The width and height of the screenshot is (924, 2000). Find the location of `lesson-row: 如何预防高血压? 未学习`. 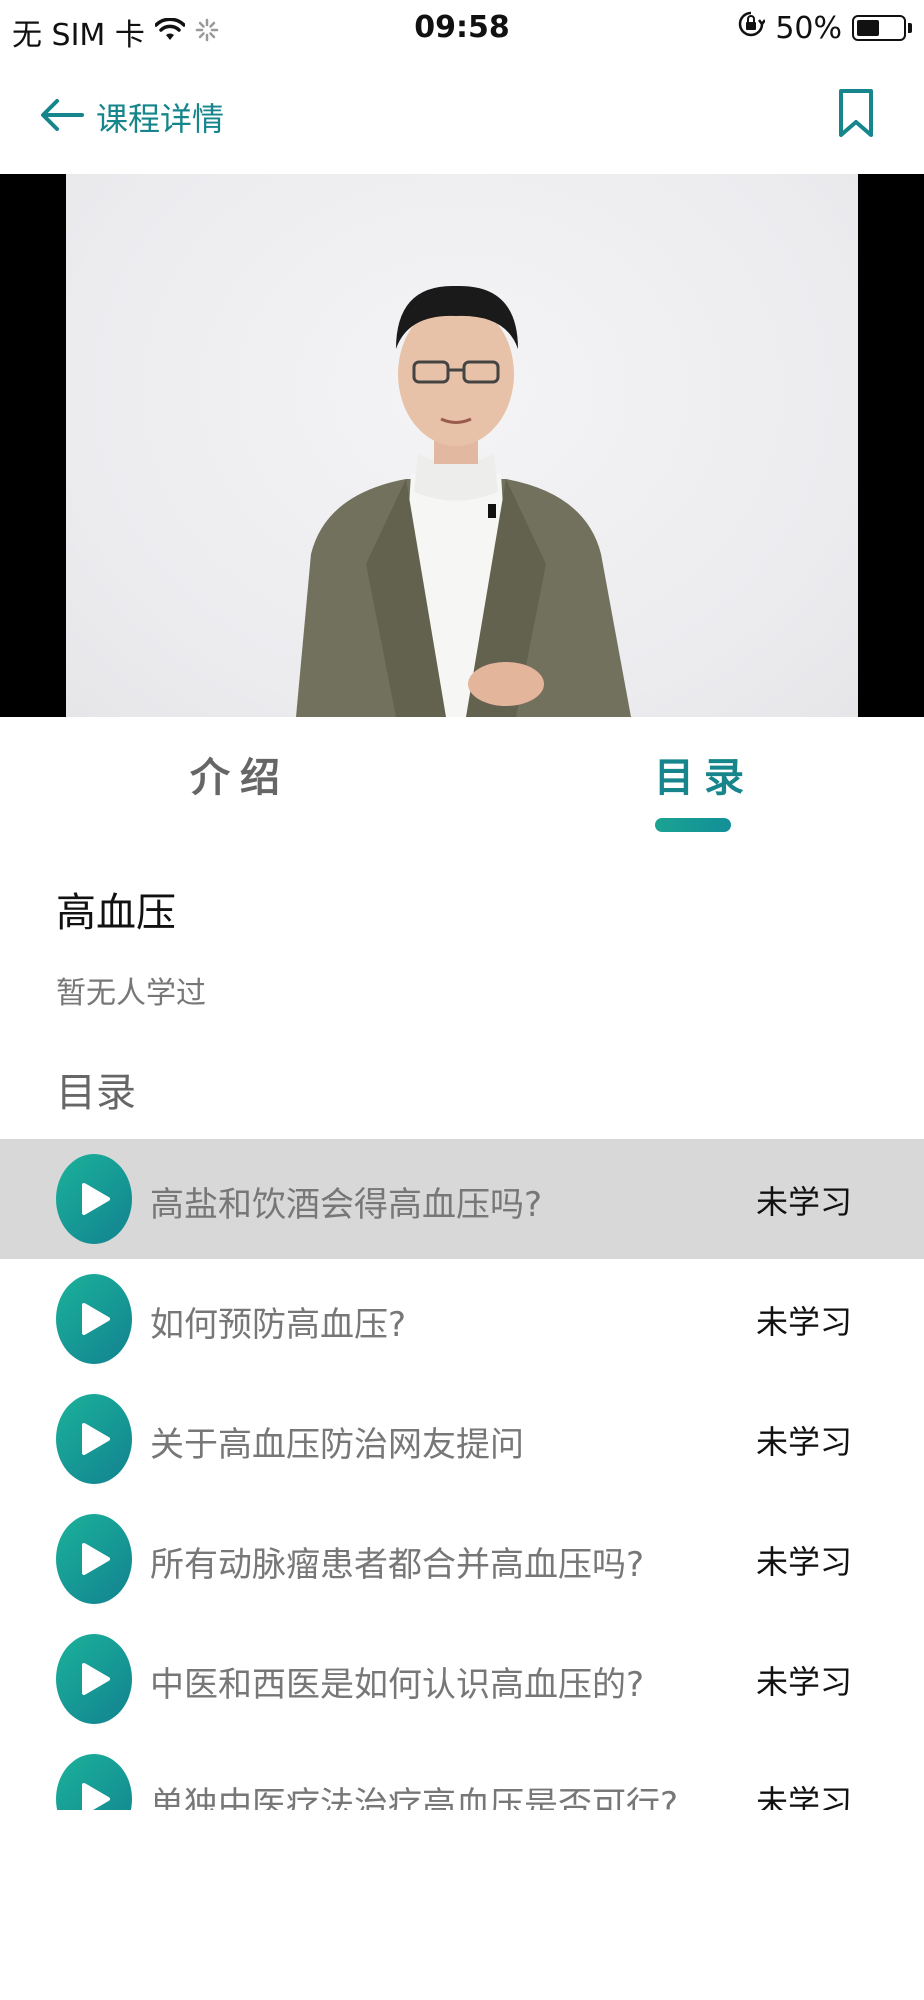

lesson-row: 如何预防高血压? 未学习 is located at coordinates (462, 1319).